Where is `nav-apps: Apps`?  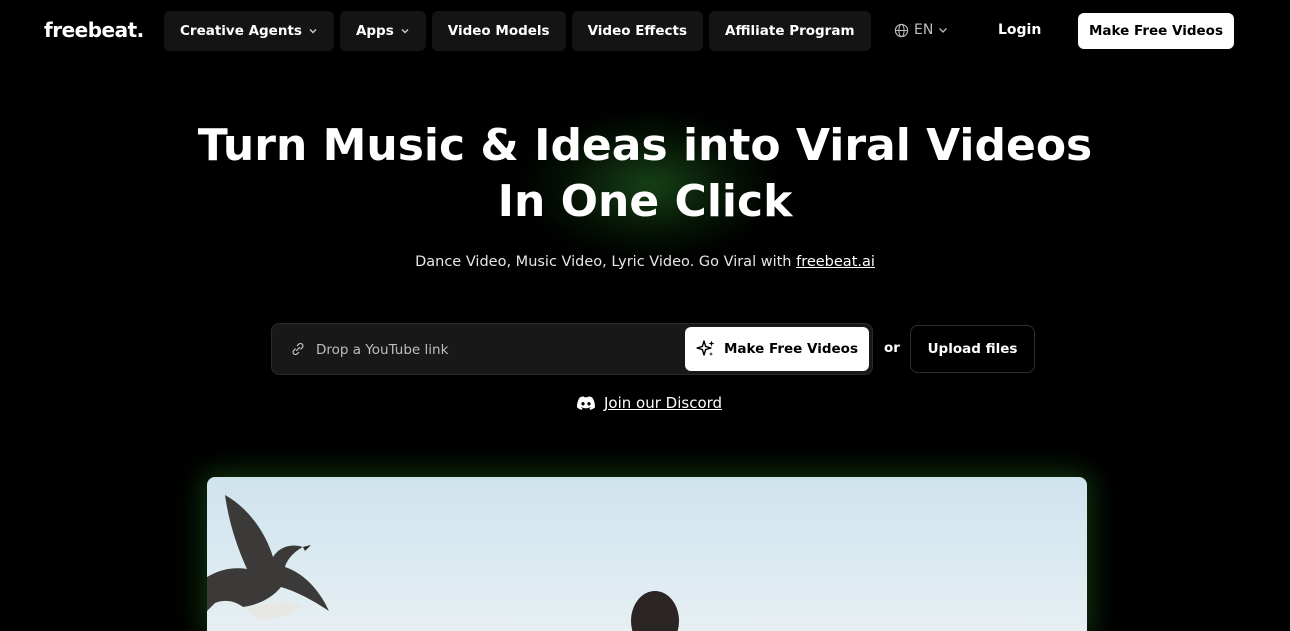
nav-apps: Apps is located at coordinates (382, 31).